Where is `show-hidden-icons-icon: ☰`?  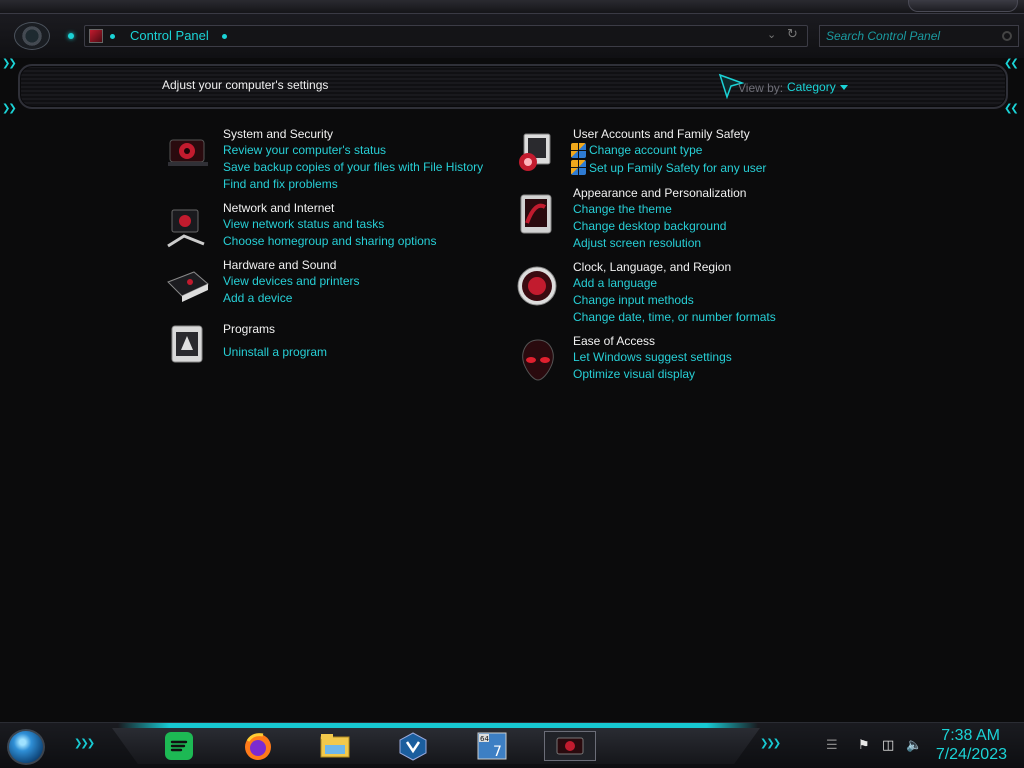
show-hidden-icons-icon: ☰ is located at coordinates (832, 745).